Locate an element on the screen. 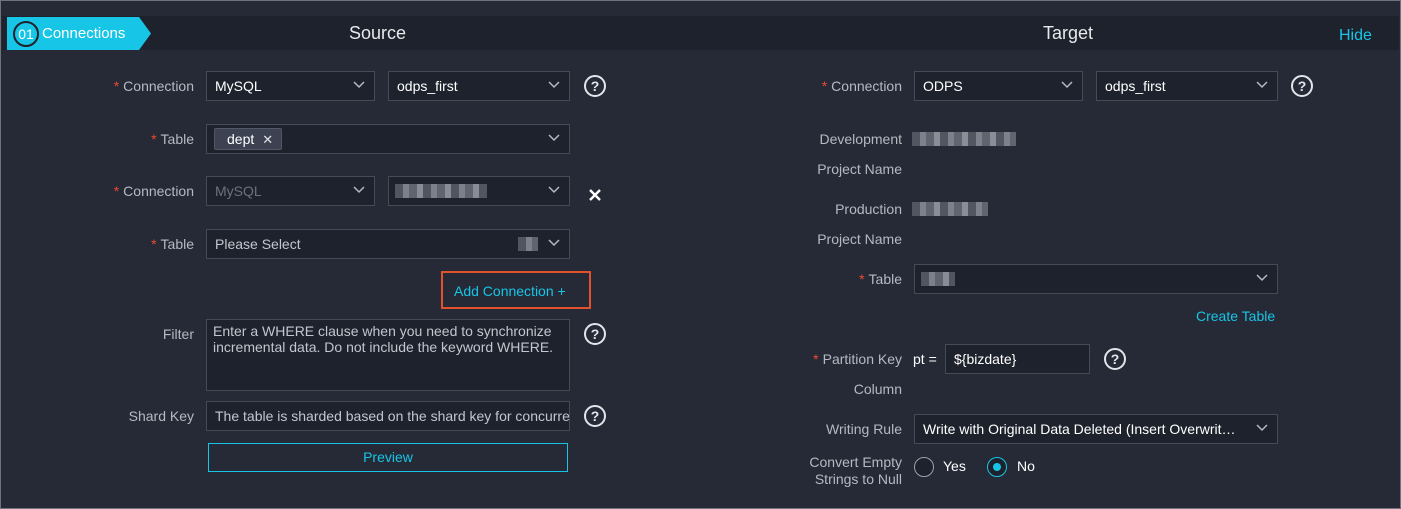  prod-project-label-line1: Production is located at coordinates (868, 209).